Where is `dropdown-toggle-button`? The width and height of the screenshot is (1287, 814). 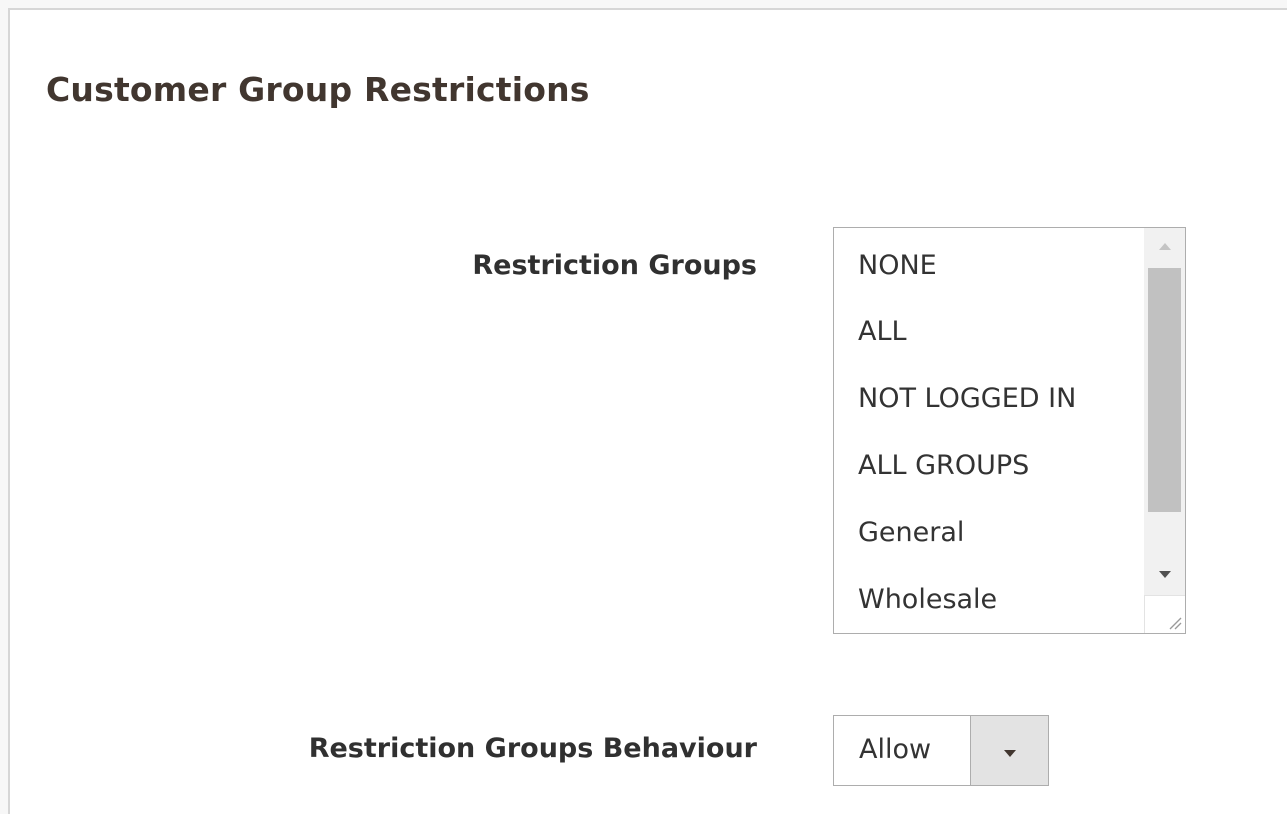 dropdown-toggle-button is located at coordinates (1009, 750).